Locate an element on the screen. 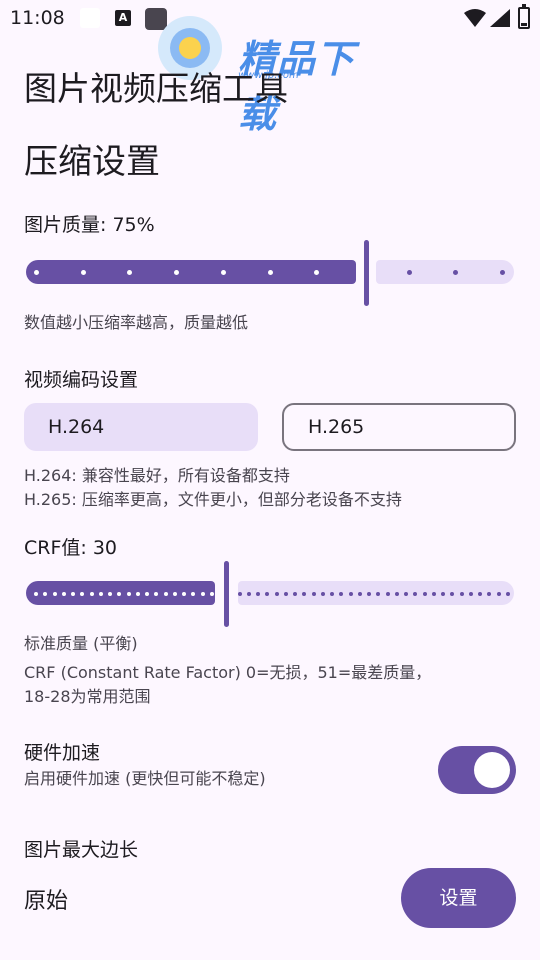  crf-slider is located at coordinates (270, 594).